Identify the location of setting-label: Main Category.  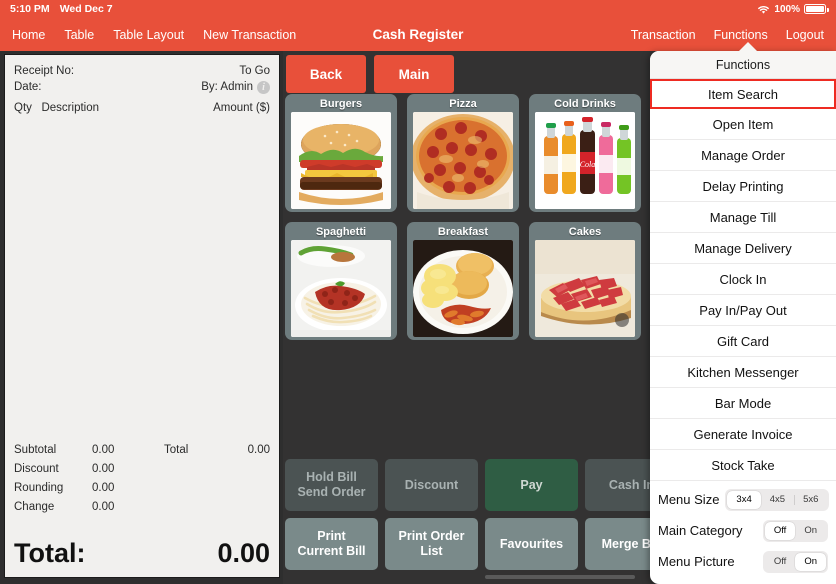
(700, 530).